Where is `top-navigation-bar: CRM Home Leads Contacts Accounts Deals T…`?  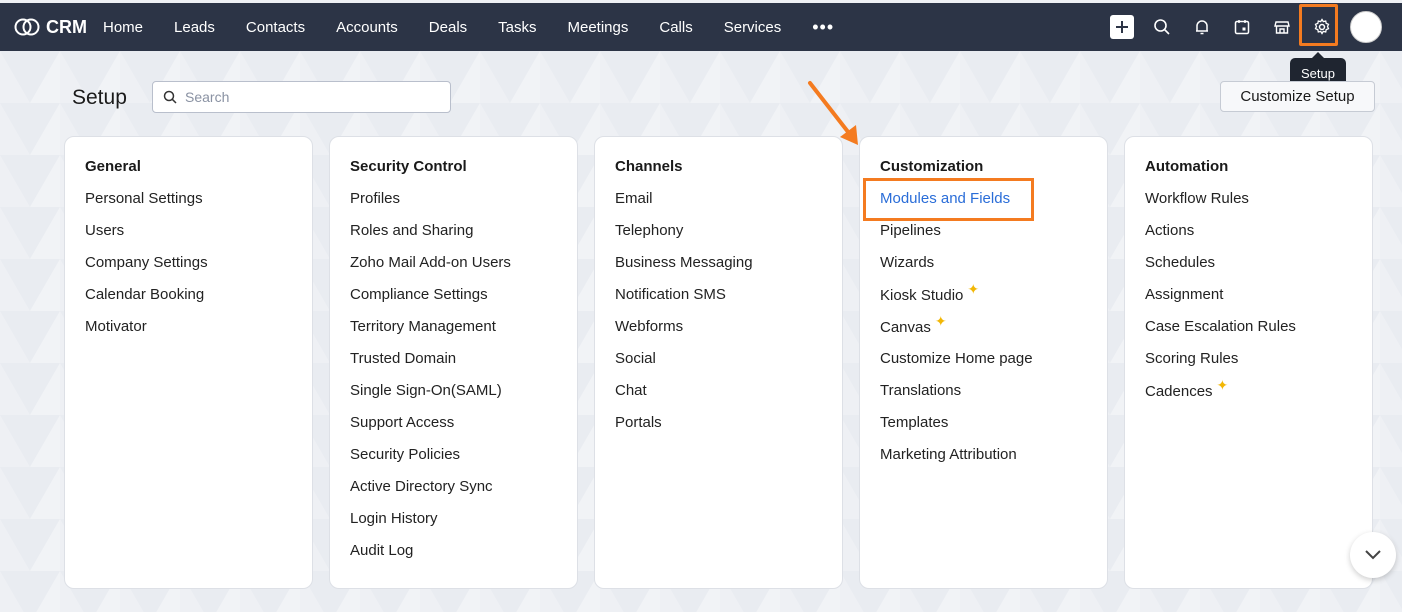
top-navigation-bar: CRM Home Leads Contacts Accounts Deals T… is located at coordinates (701, 27).